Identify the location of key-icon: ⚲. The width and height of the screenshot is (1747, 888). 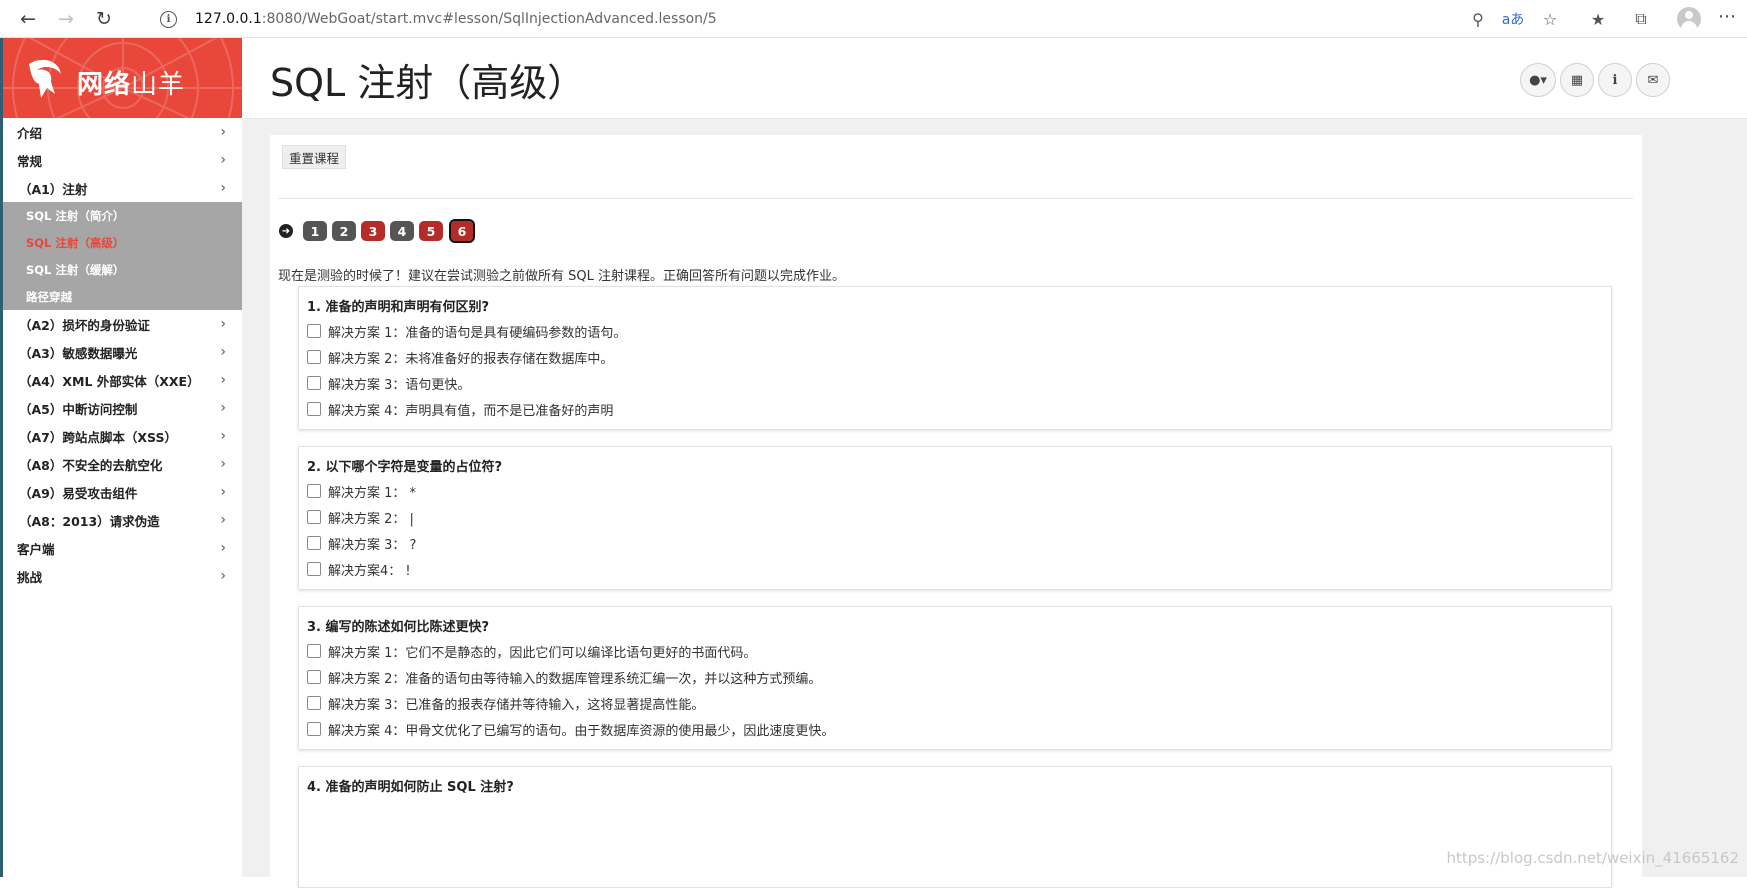
(1478, 19).